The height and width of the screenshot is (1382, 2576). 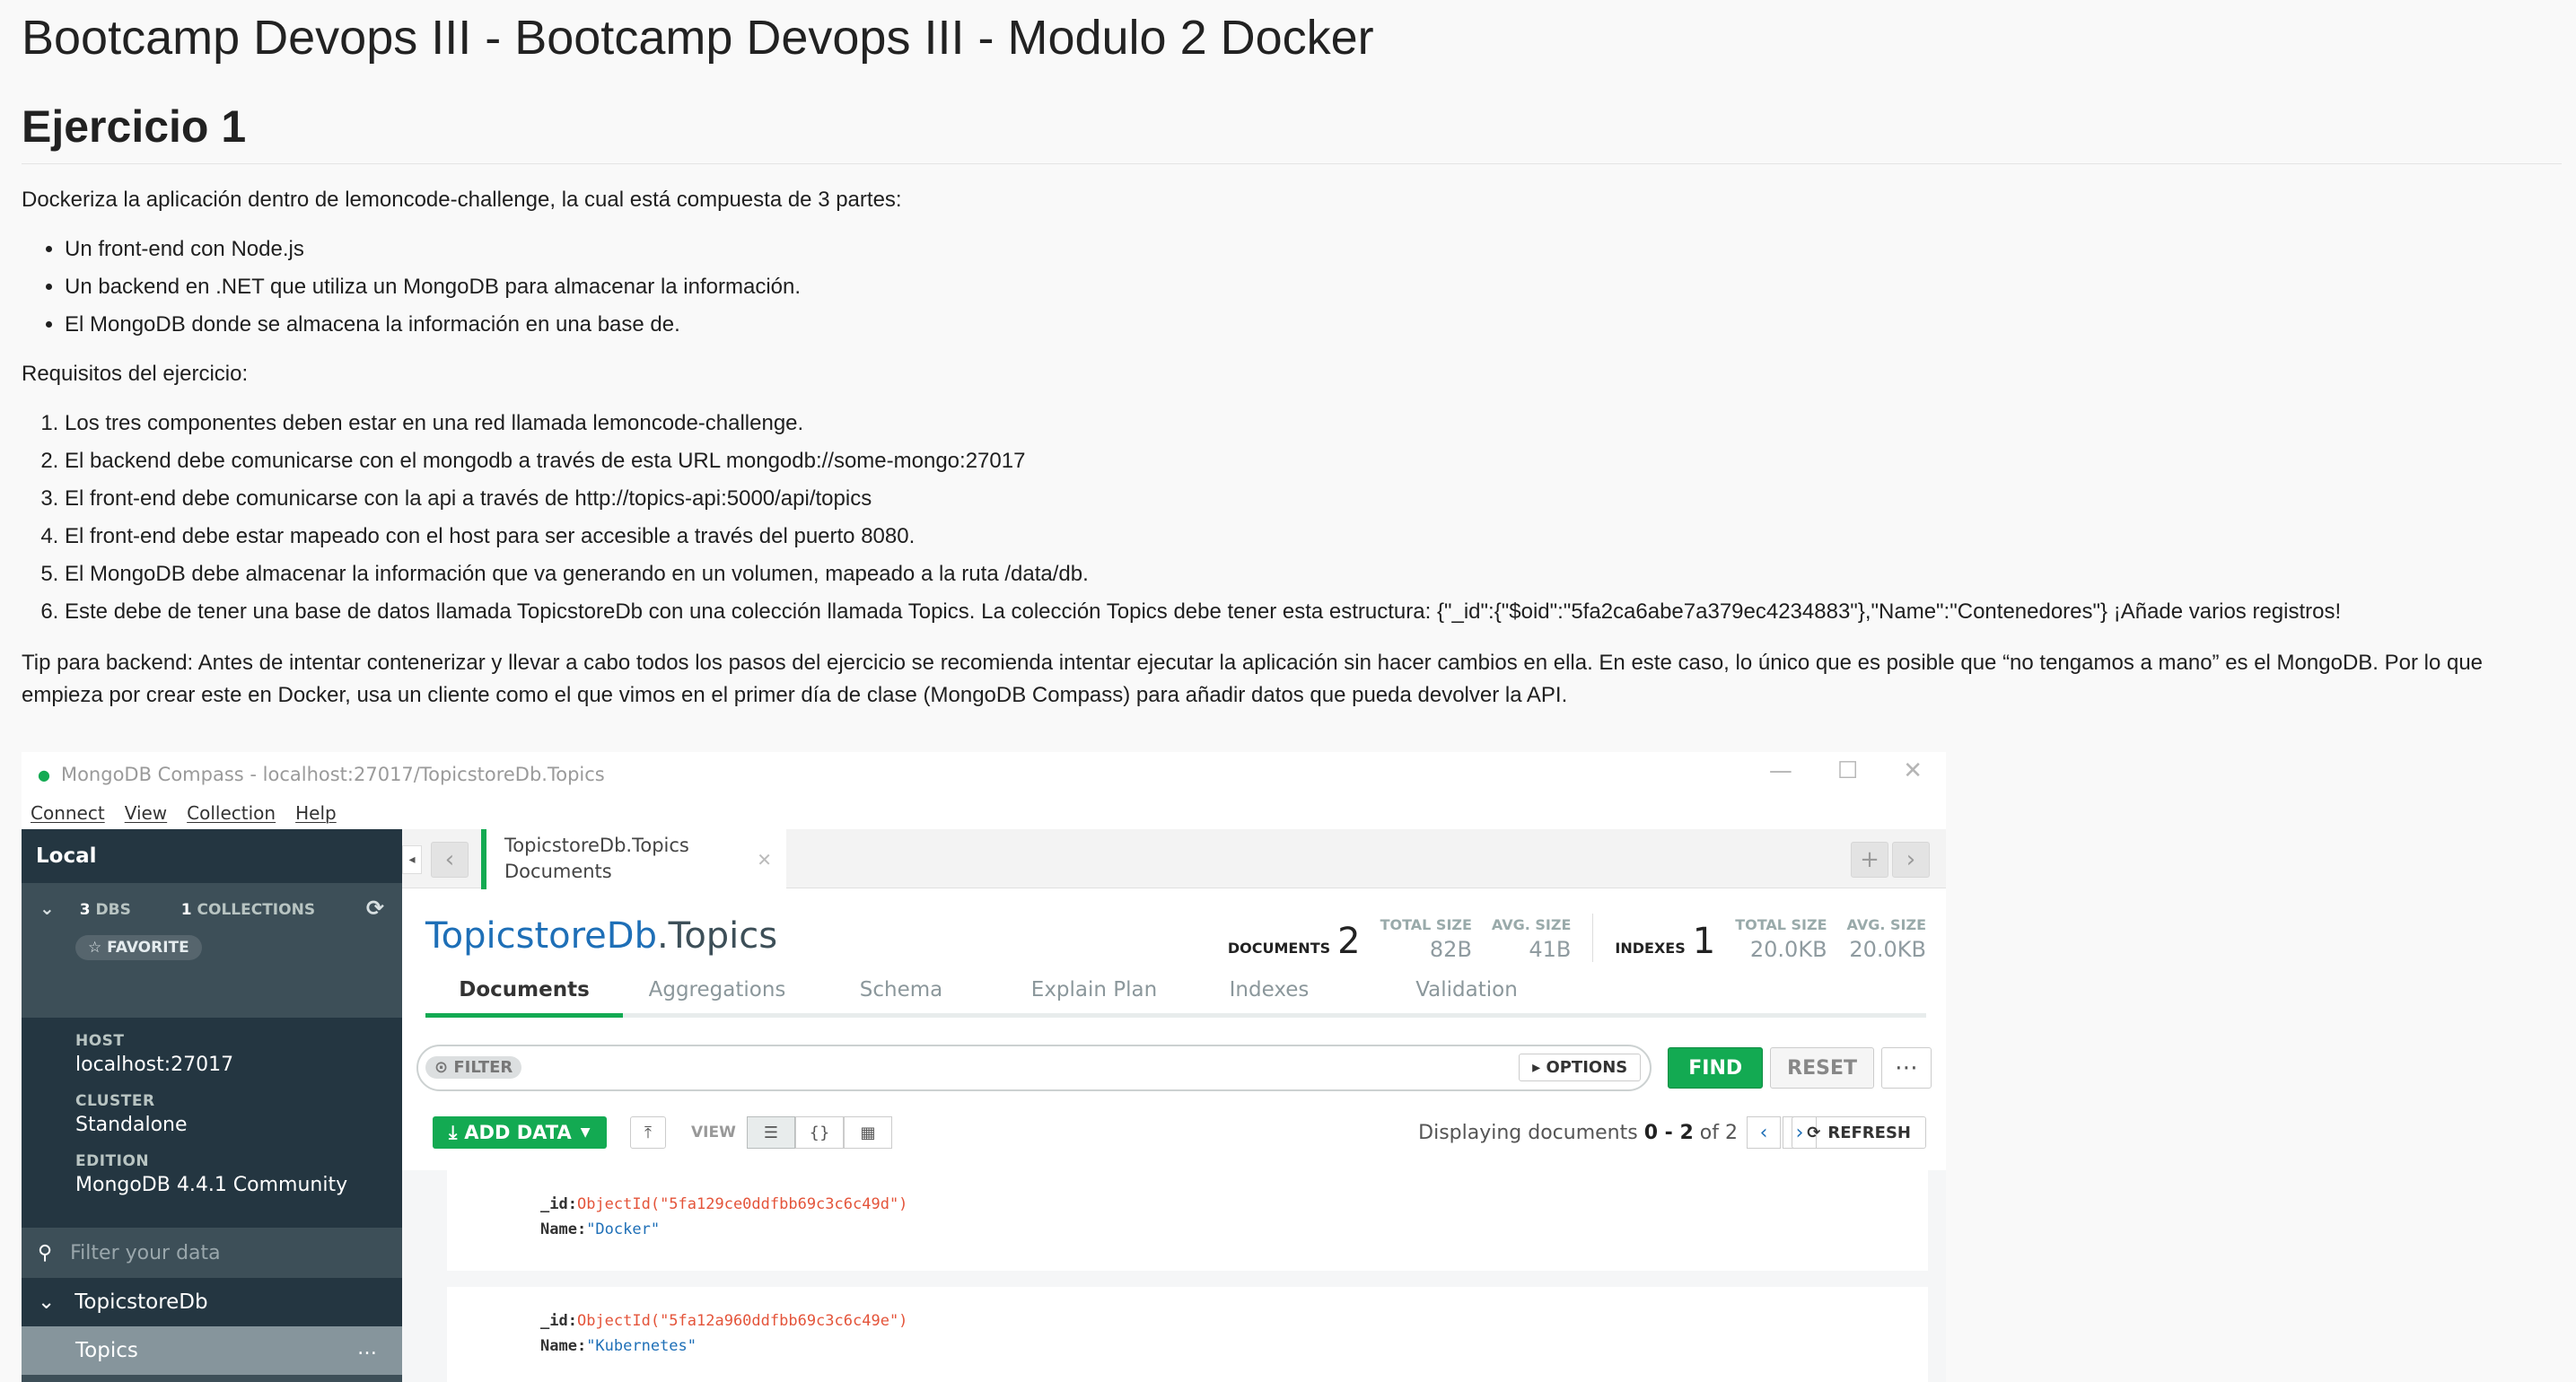 I want to click on coll-name: .Topics, so click(x=717, y=936).